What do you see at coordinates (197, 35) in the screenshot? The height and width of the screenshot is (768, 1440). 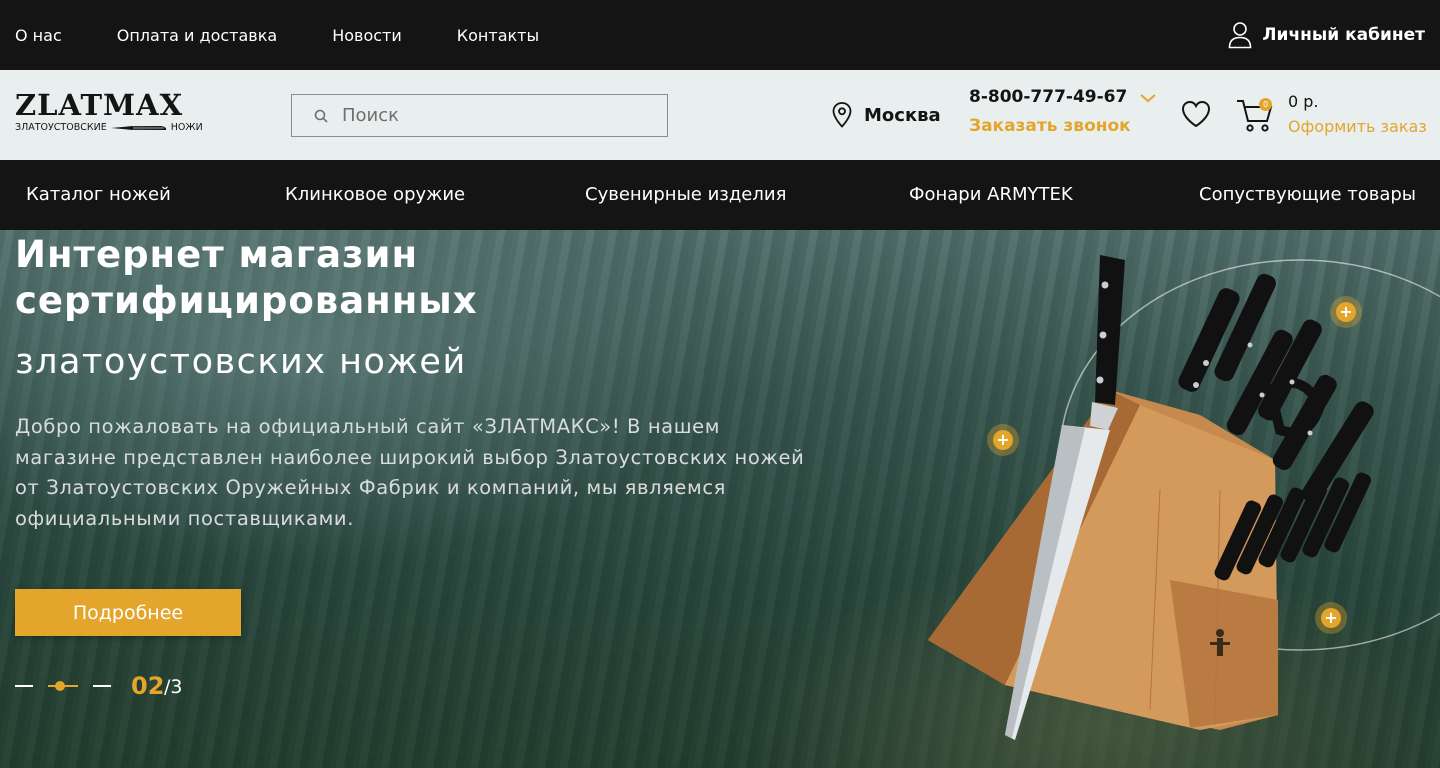 I see `top-nav-payment-delivery: Оплата и доставка` at bounding box center [197, 35].